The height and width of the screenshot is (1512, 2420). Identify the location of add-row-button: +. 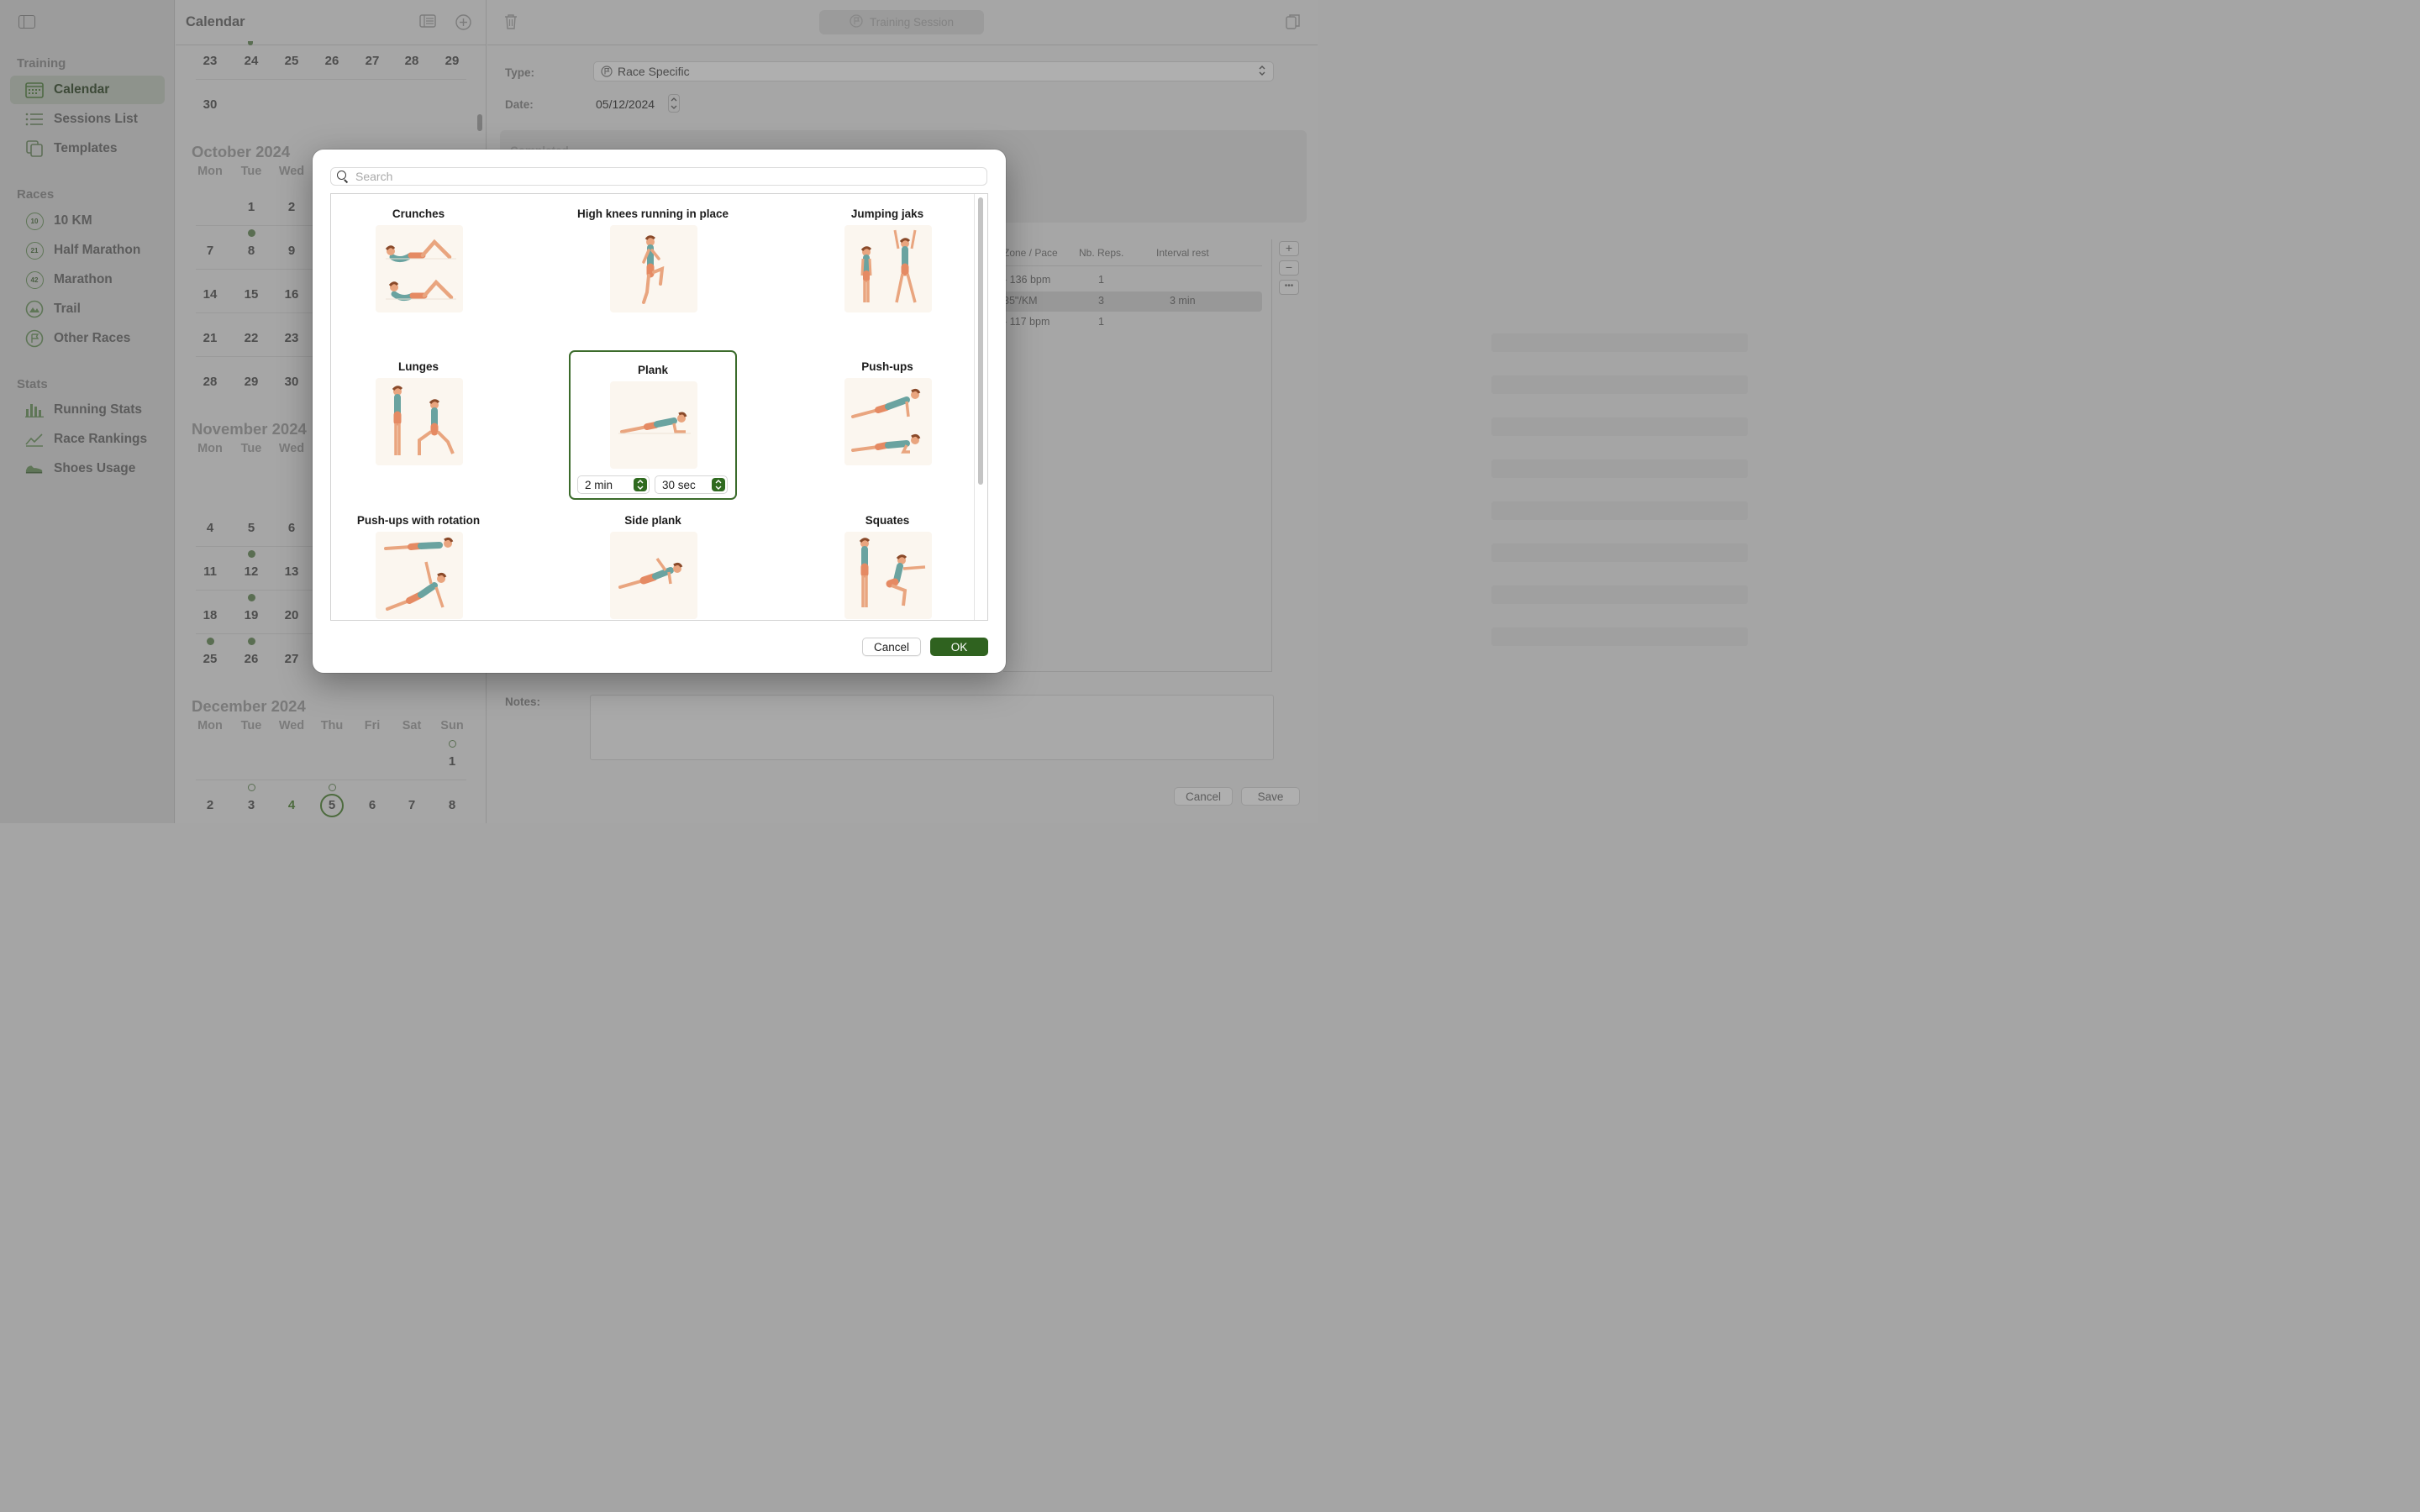
(1289, 248).